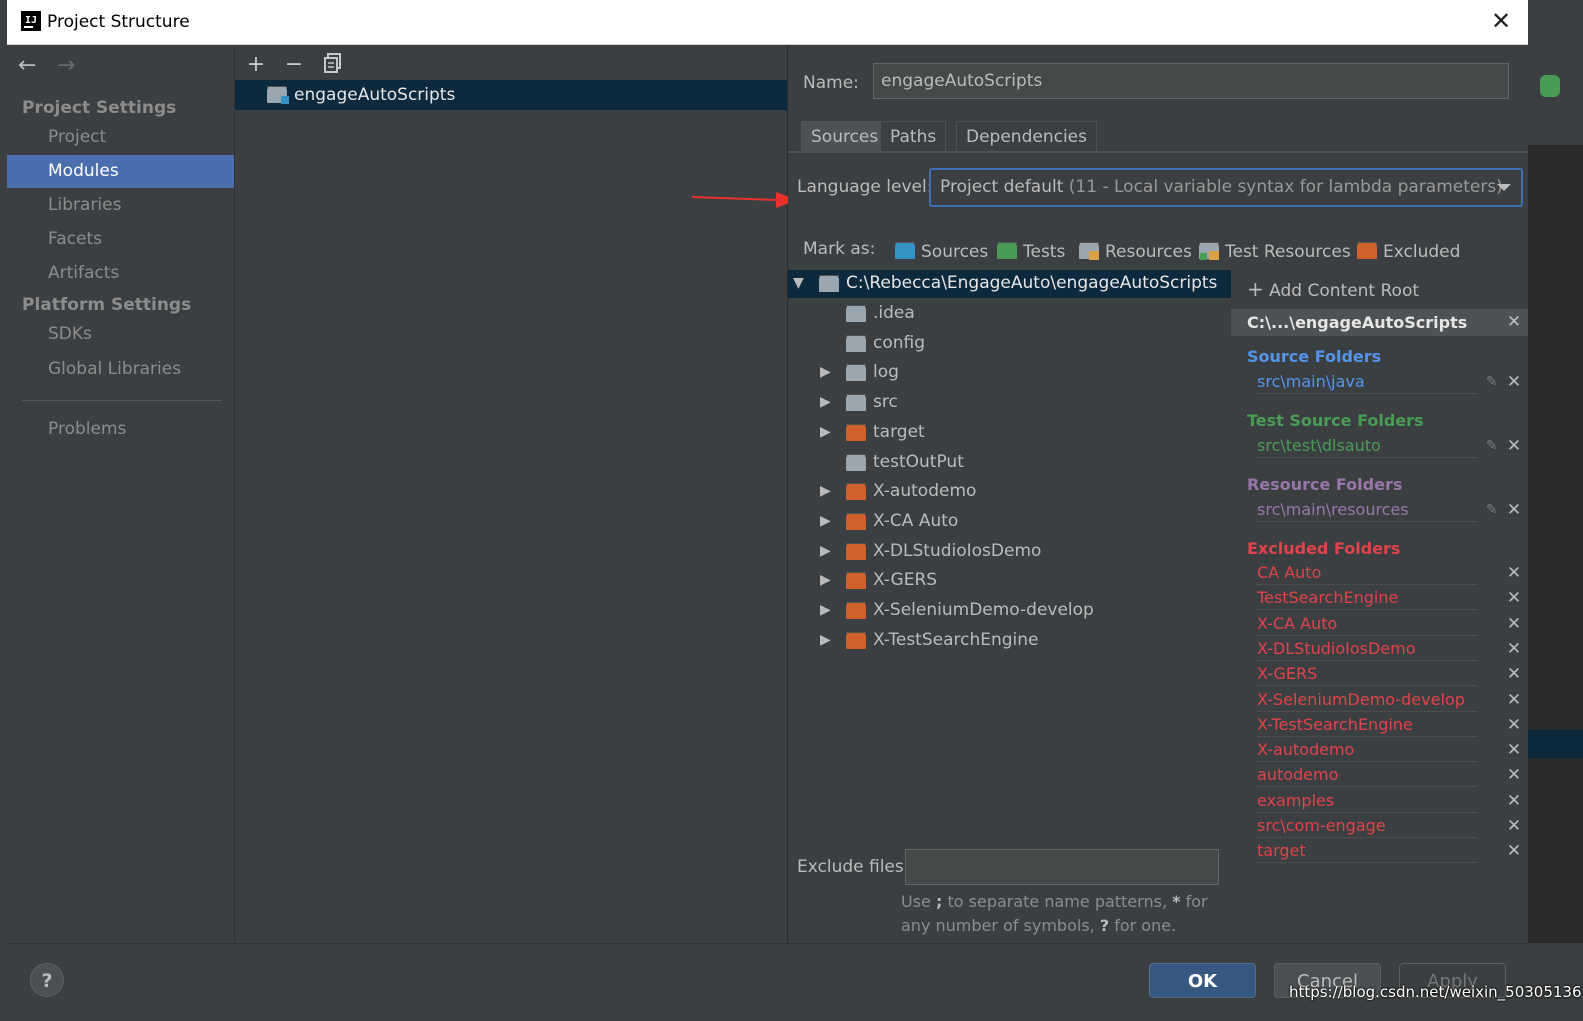 The image size is (1583, 1021). What do you see at coordinates (918, 461) in the screenshot?
I see `tree-item-name: testOutPut` at bounding box center [918, 461].